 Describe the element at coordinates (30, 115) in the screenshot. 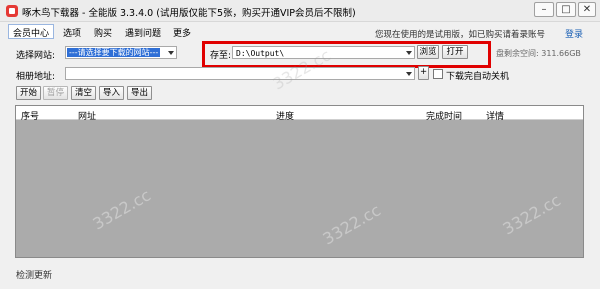

I see `column-index: 序号` at that location.